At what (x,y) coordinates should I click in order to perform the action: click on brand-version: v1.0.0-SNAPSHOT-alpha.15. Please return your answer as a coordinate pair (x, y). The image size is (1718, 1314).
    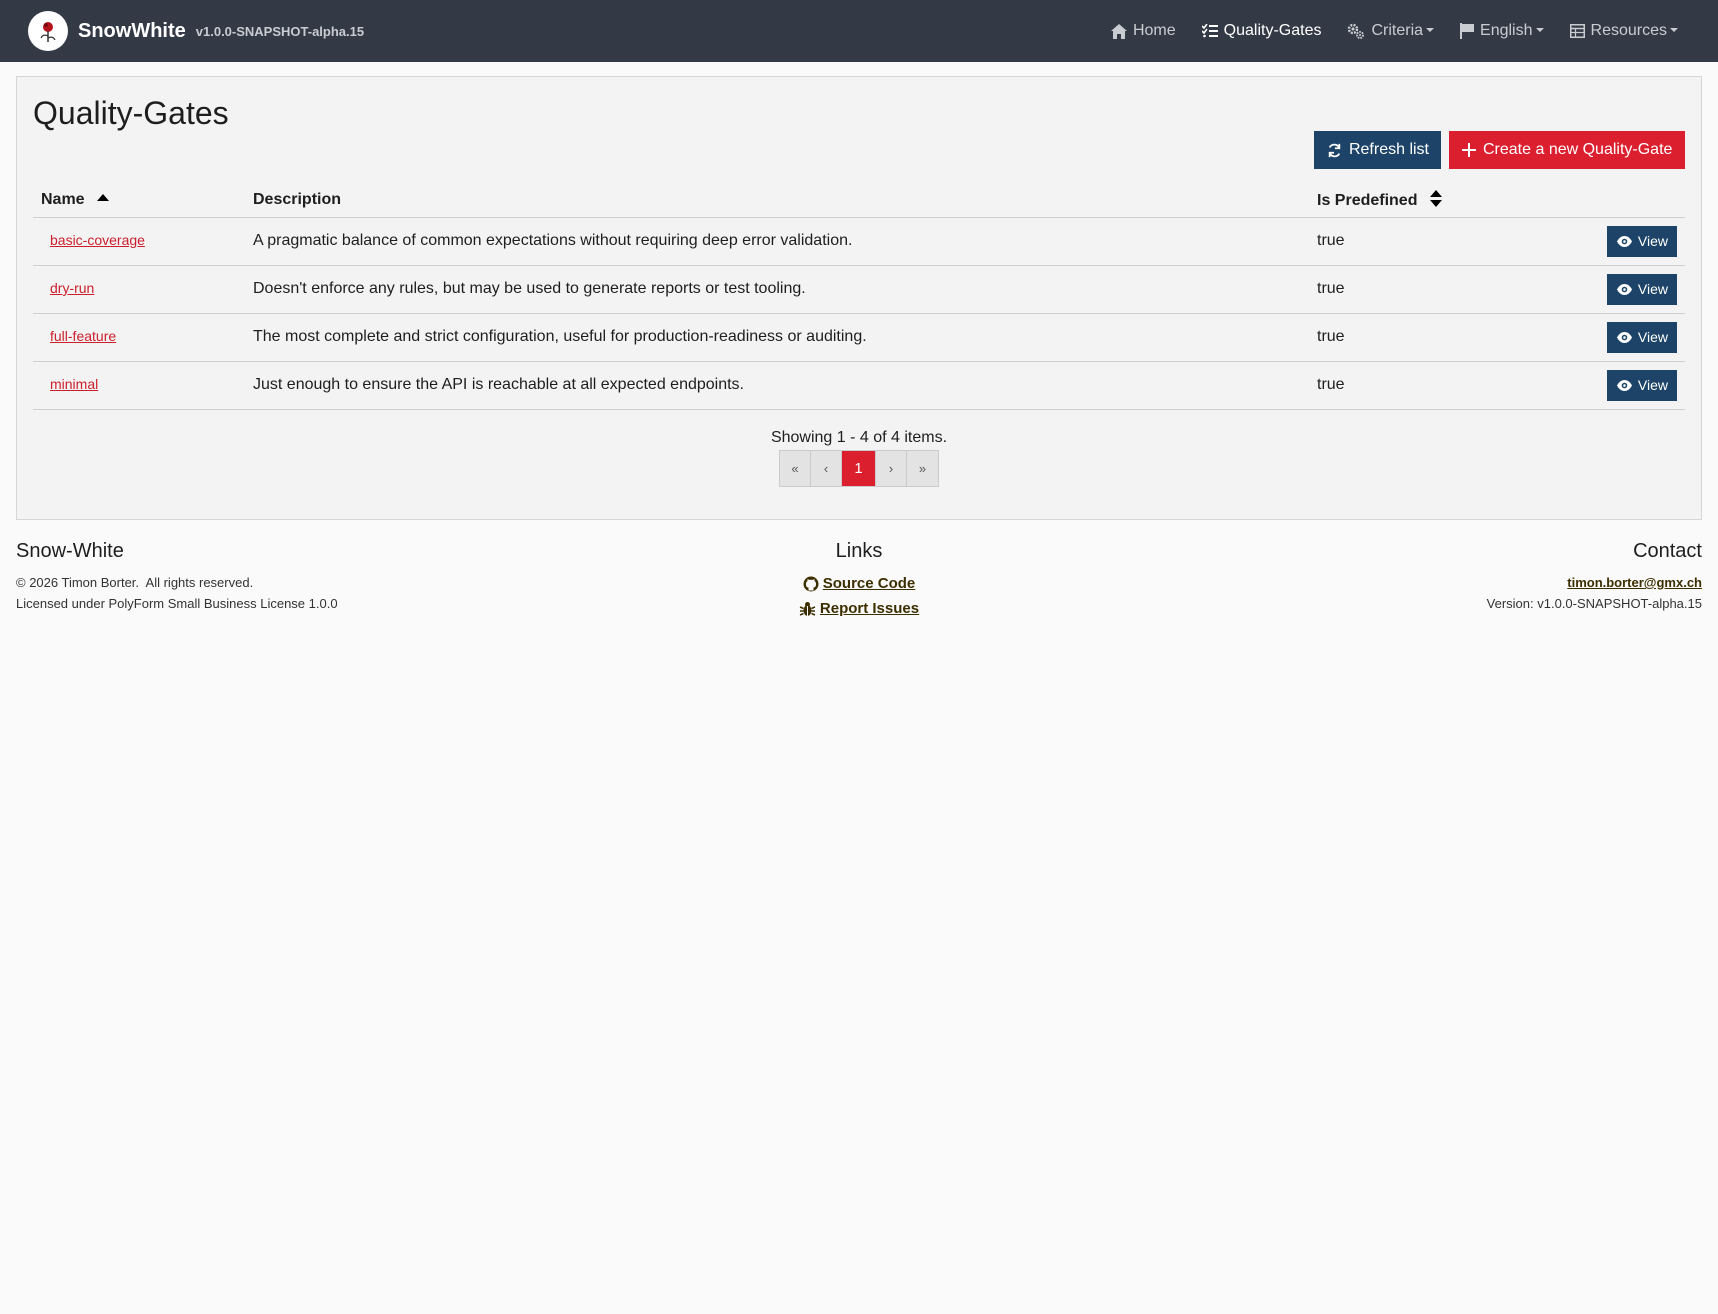
    Looking at the image, I should click on (280, 31).